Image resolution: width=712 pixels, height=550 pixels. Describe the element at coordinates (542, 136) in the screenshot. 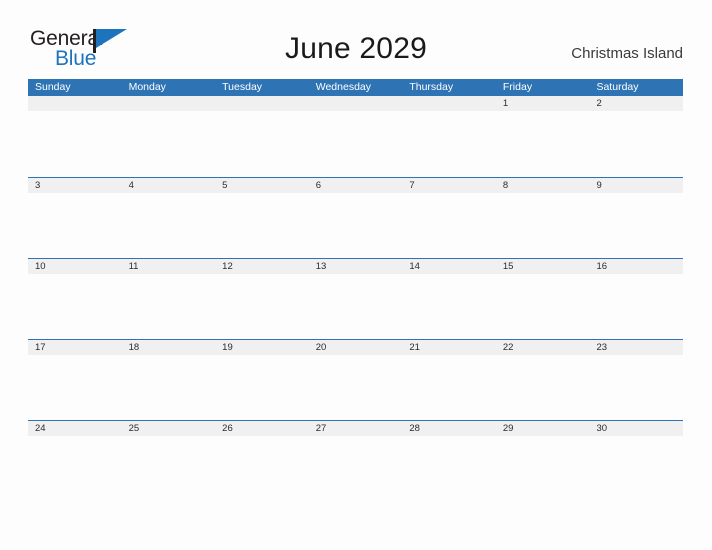

I see `day-cell: 1` at that location.